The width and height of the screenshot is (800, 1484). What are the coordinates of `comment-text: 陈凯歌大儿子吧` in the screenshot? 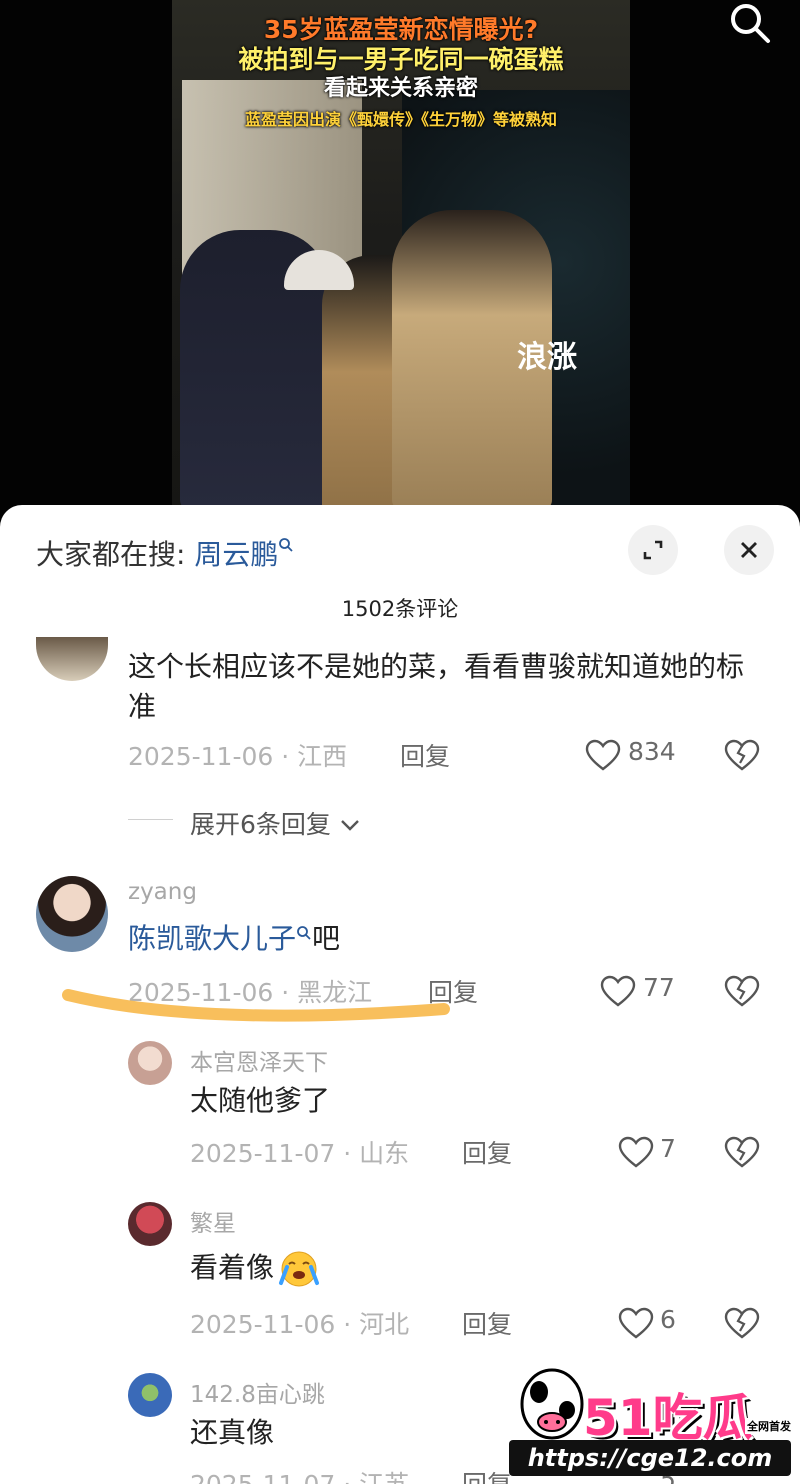 It's located at (234, 939).